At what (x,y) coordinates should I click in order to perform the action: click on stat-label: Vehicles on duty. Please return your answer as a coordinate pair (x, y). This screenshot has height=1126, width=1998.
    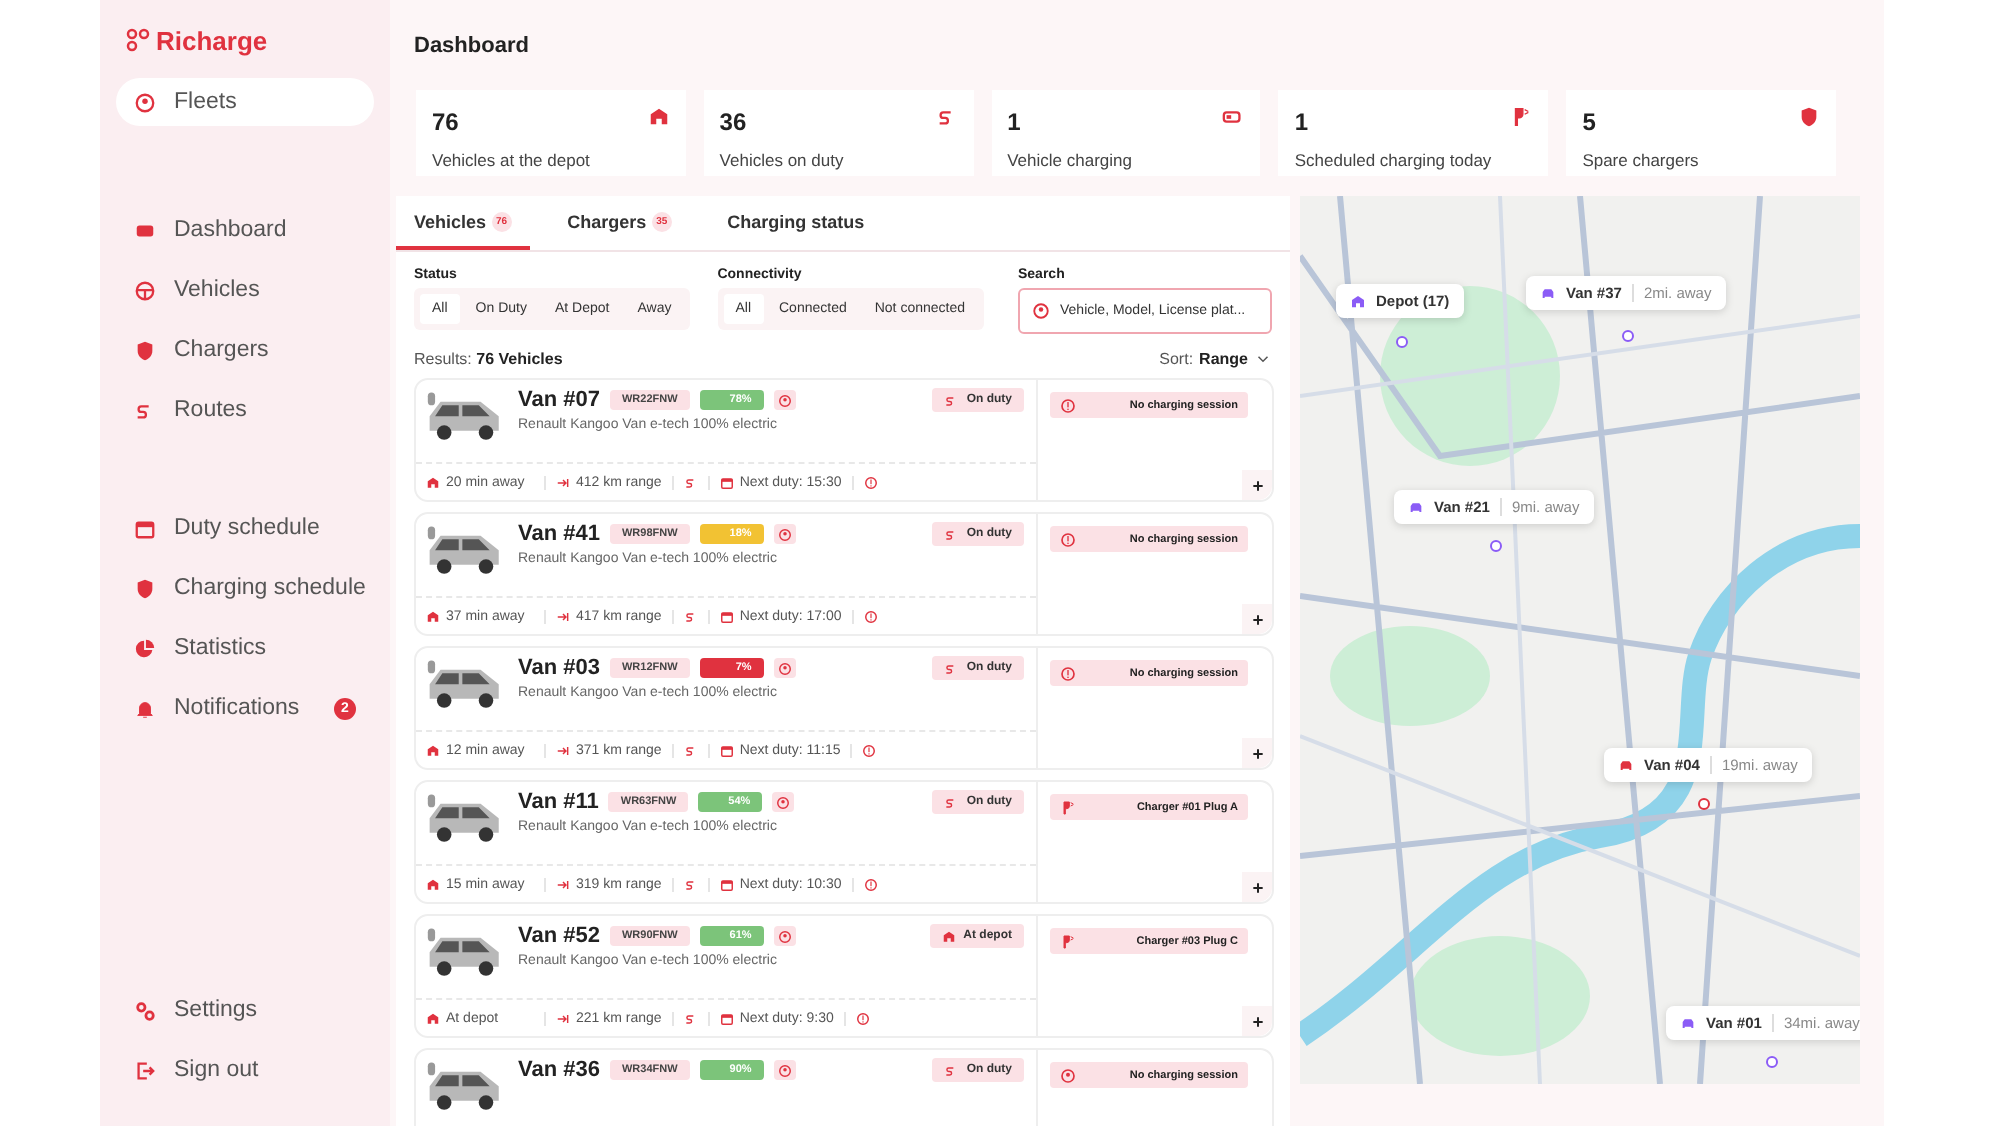
    Looking at the image, I should click on (782, 160).